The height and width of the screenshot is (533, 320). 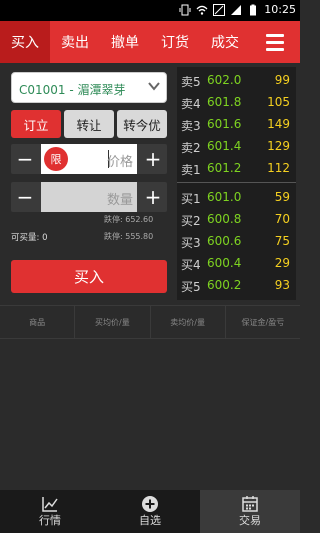 I want to click on bid-price: 600.2, so click(x=224, y=285).